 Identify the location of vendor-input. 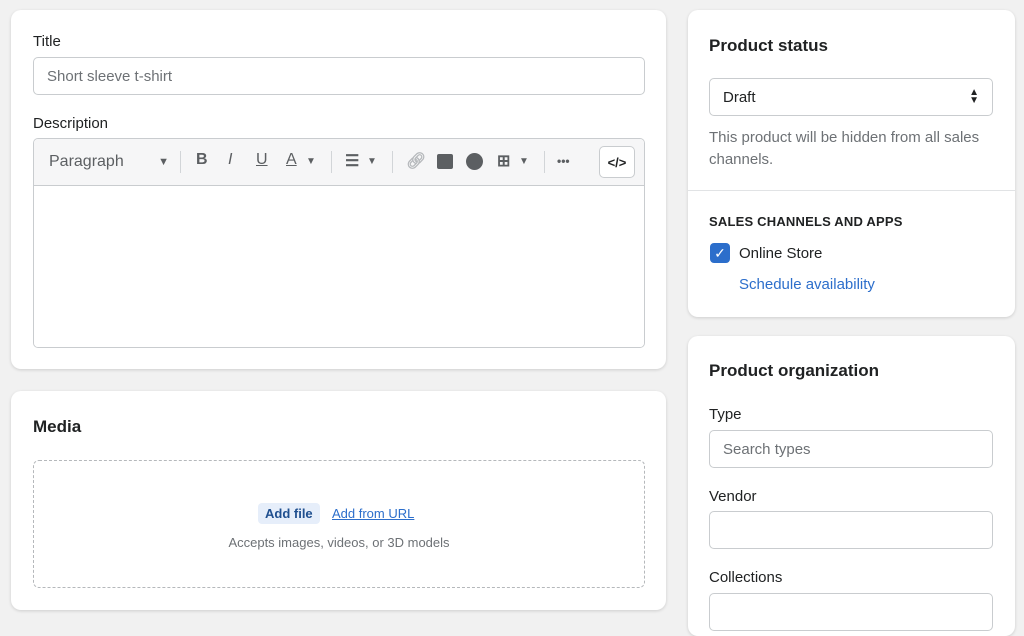
(851, 530).